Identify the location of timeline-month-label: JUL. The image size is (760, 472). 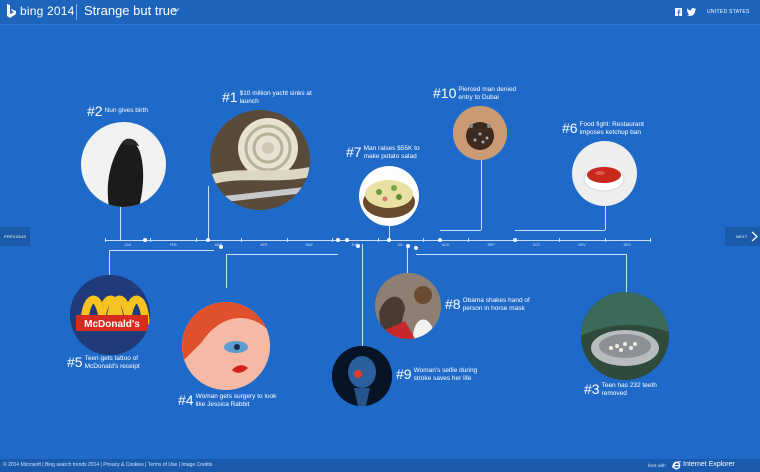
(400, 245).